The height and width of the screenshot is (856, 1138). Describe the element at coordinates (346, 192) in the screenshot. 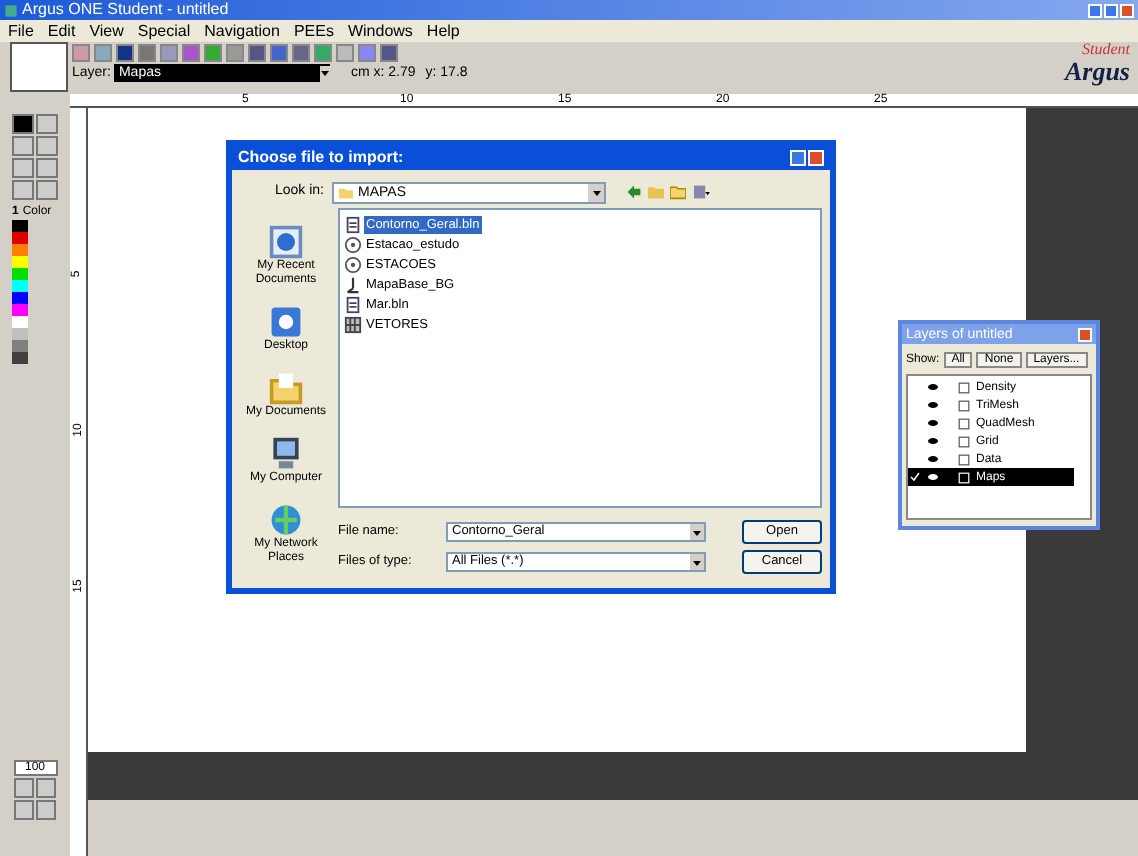

I see `folder-icon` at that location.